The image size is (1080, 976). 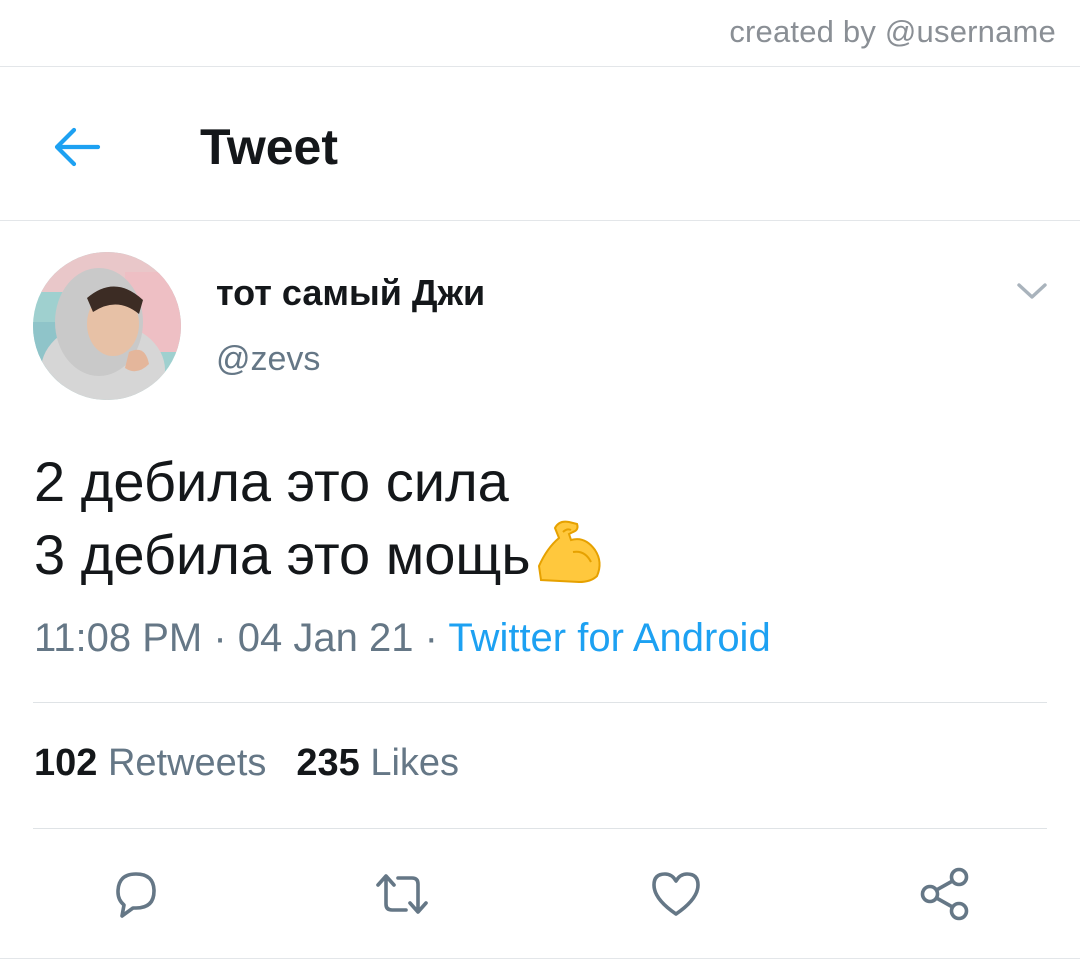 I want to click on like-icon, so click(x=676, y=894).